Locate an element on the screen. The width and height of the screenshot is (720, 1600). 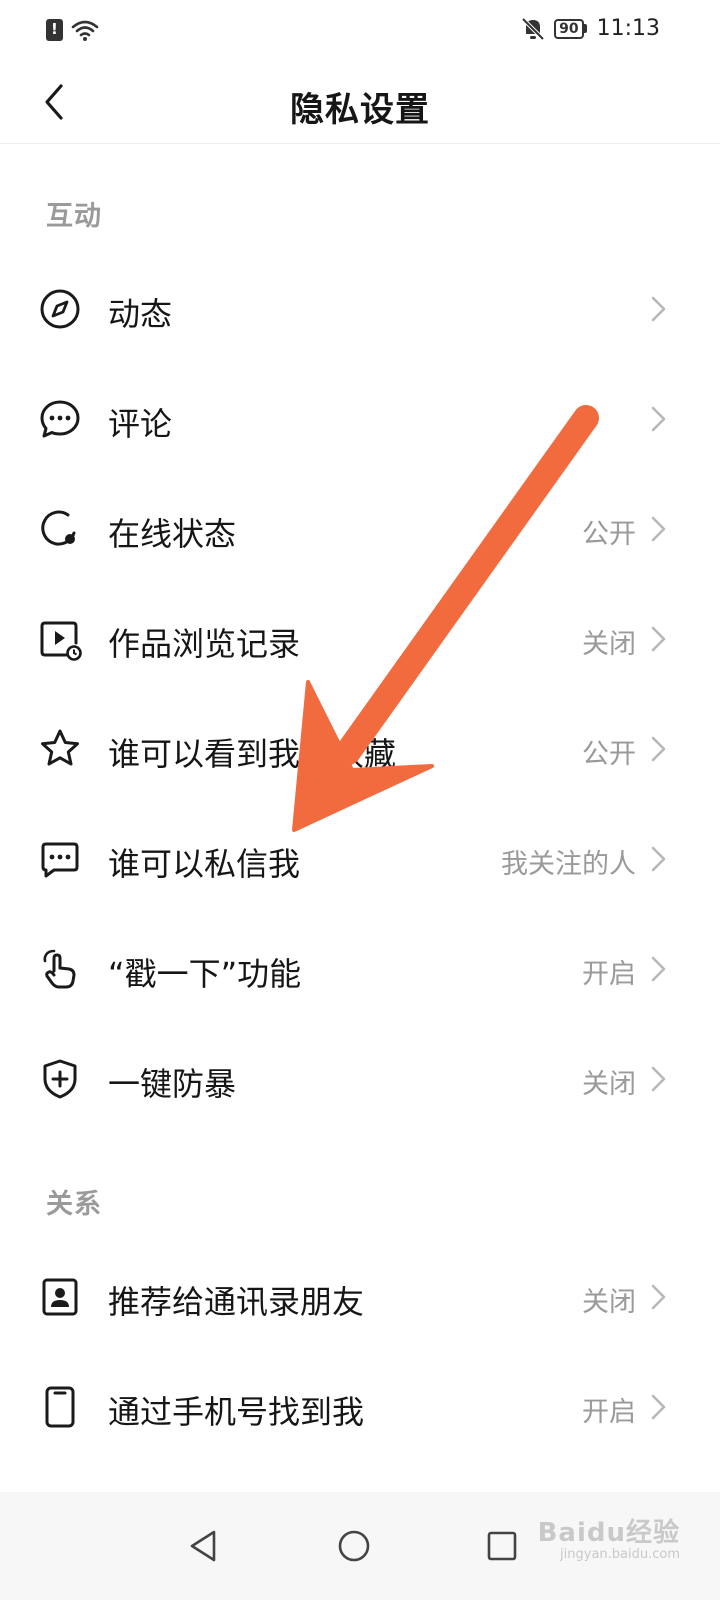
battery-level: 90 is located at coordinates (569, 28).